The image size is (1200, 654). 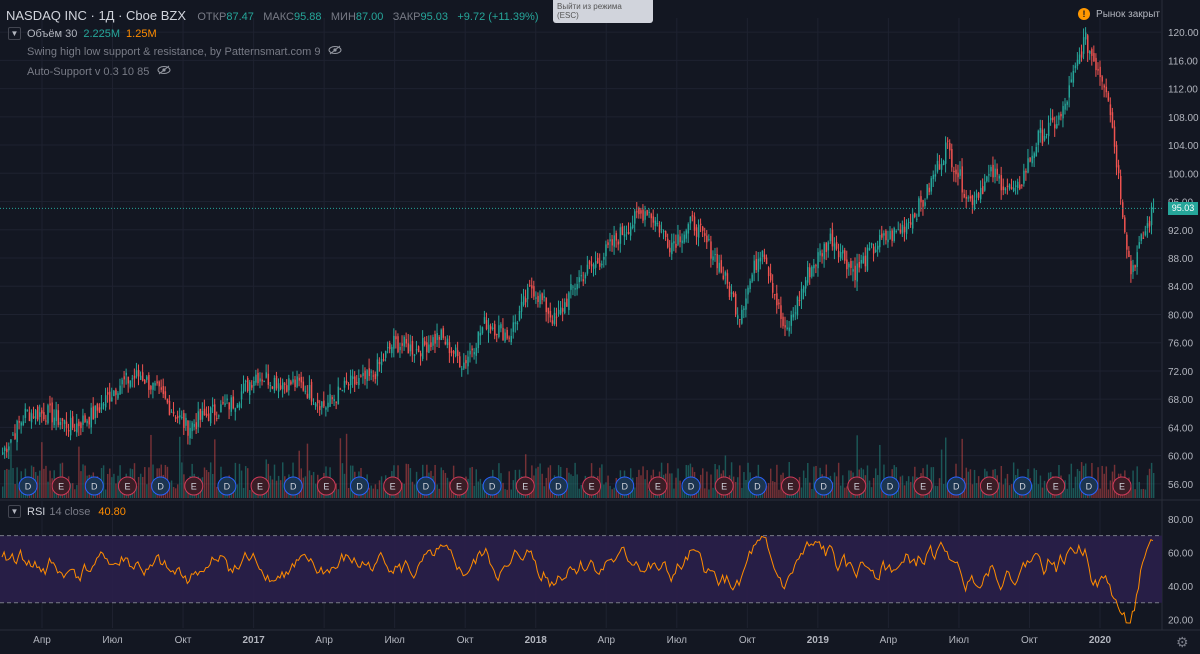 I want to click on rsi-tick-label: 40.00, so click(x=1180, y=587).